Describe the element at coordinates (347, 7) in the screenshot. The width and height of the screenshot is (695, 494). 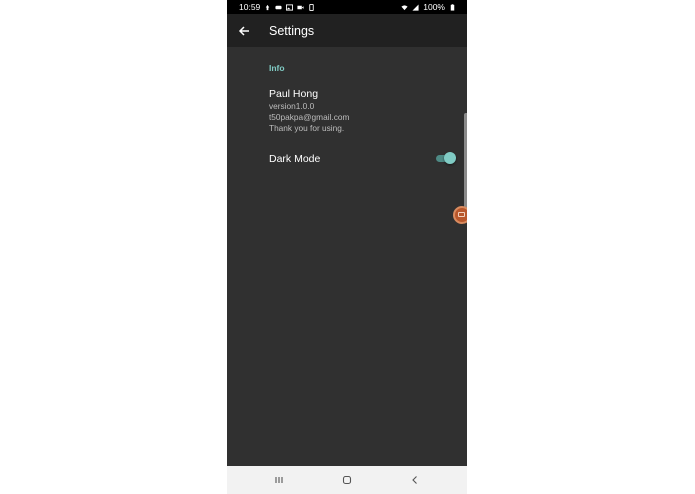
I see `status-bar: 10:59 100%` at that location.